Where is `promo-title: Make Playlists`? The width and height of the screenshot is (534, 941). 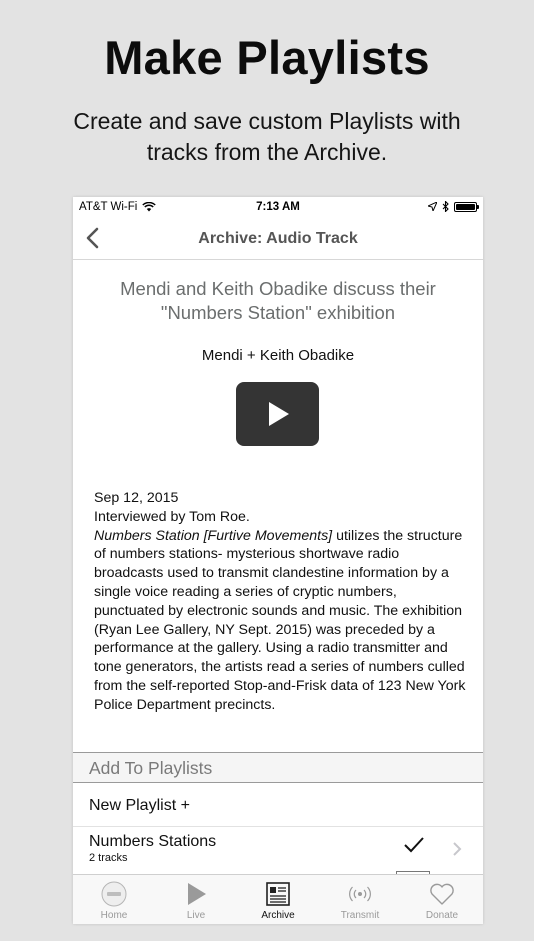
promo-title: Make Playlists is located at coordinates (267, 57).